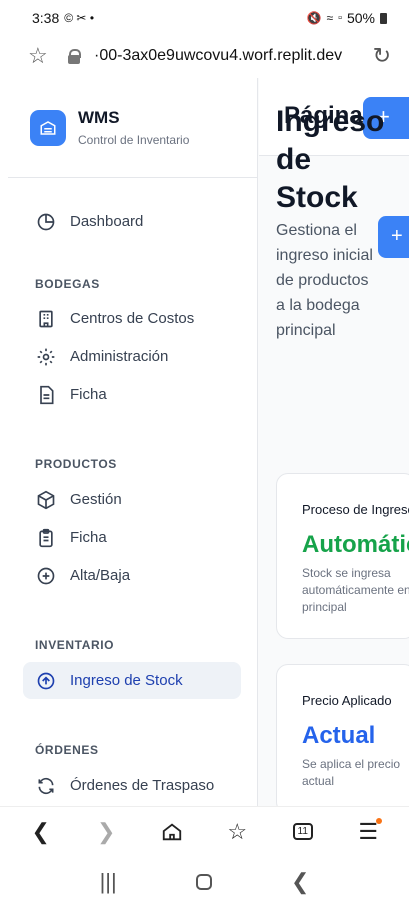  What do you see at coordinates (300, 882) in the screenshot?
I see `system-back-icon: ❮` at bounding box center [300, 882].